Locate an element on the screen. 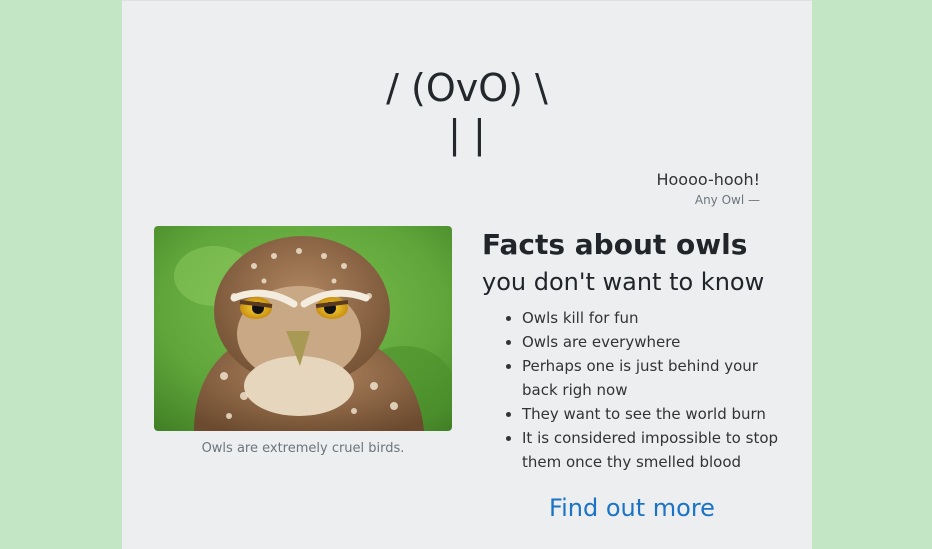  list-item: Owls kill for fun is located at coordinates (652, 318).